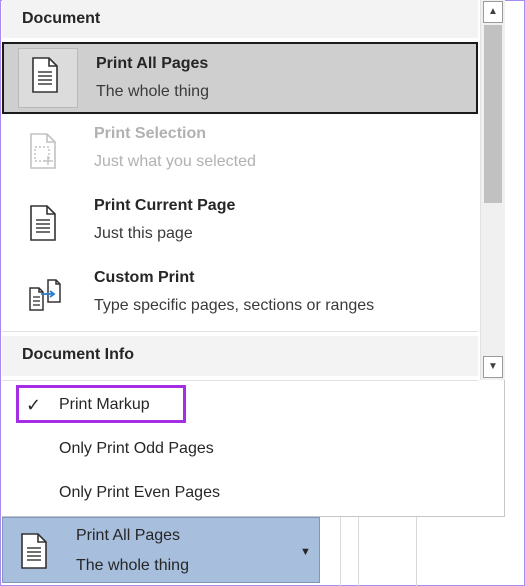 Image resolution: width=525 pixels, height=586 pixels. What do you see at coordinates (240, 150) in the screenshot?
I see `menu-item-print-selection: Print Selection Just what you selected` at bounding box center [240, 150].